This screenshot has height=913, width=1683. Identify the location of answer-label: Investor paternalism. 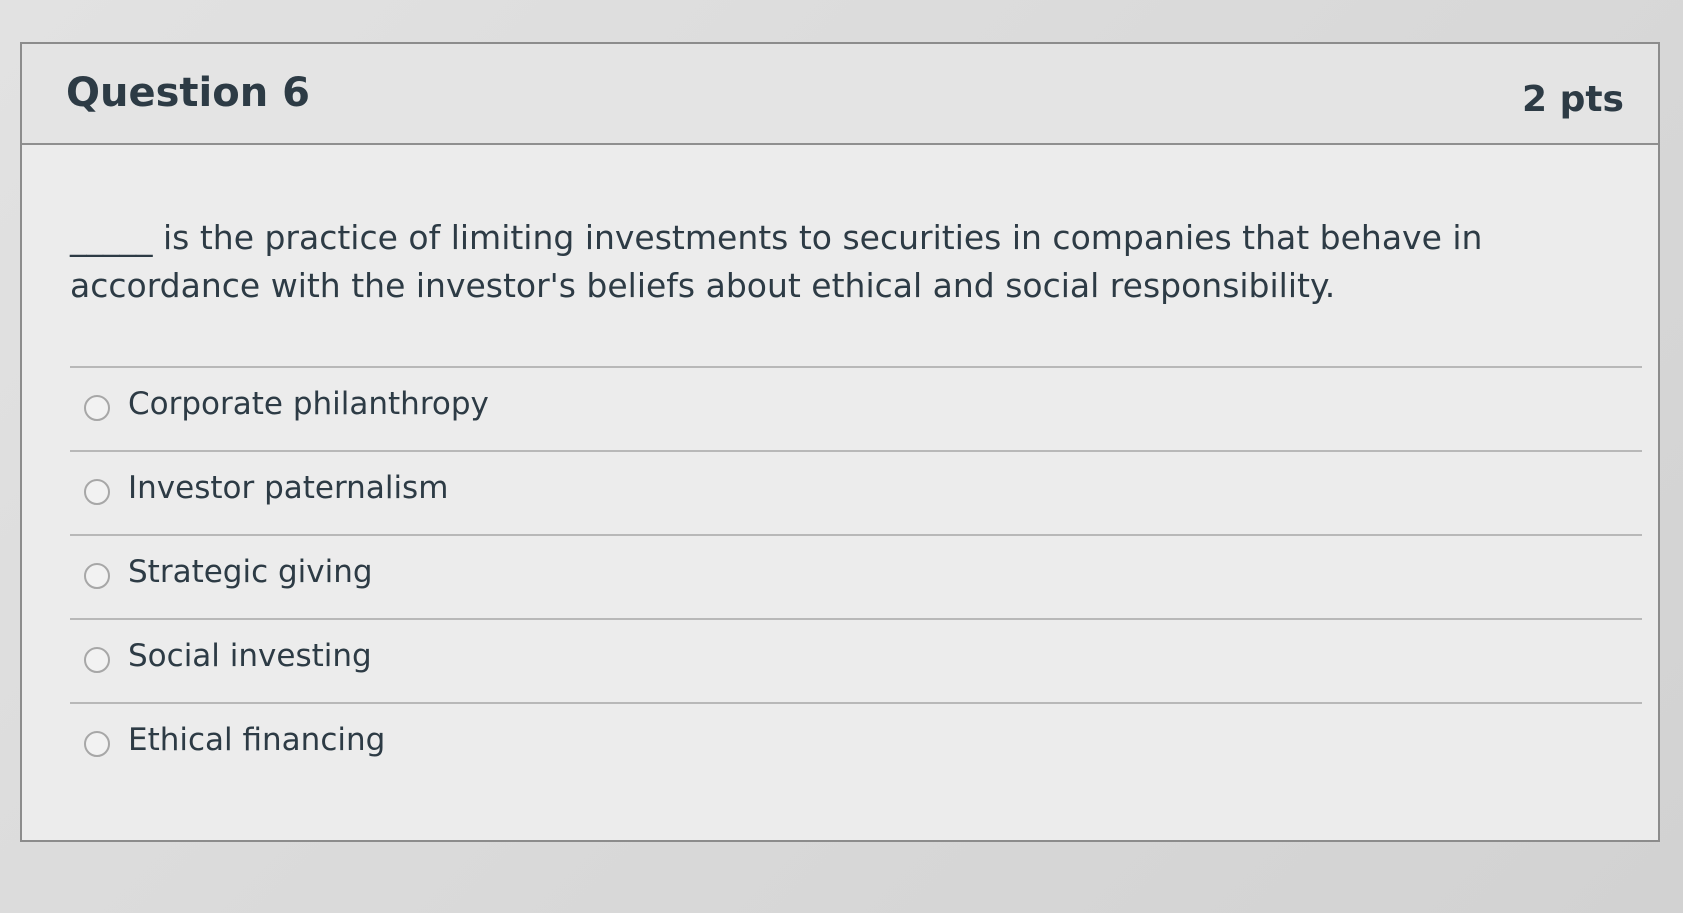
(288, 488).